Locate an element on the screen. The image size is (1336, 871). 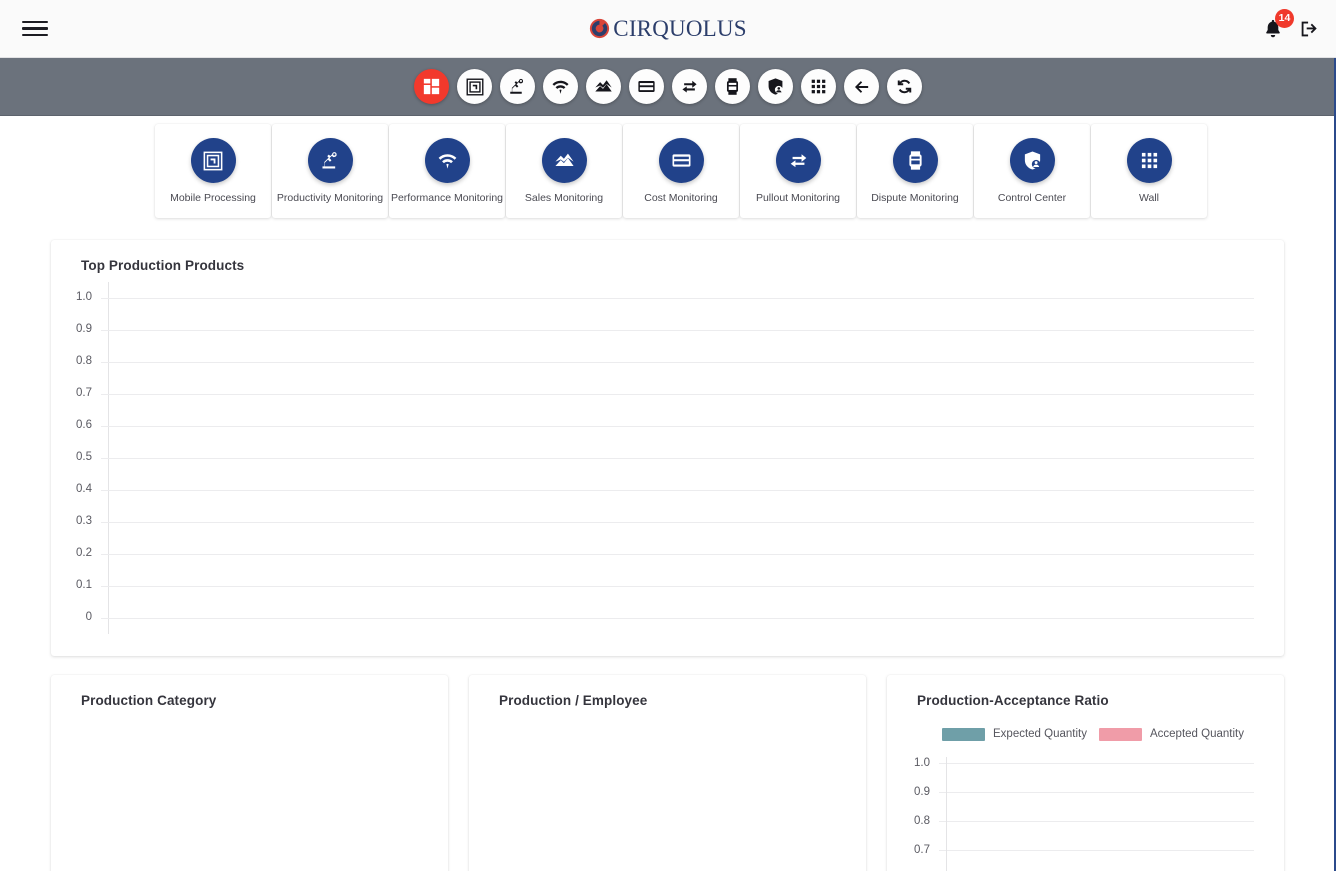
shortcut-card-cost-monitoring: Cost Monitoring is located at coordinates (681, 171).